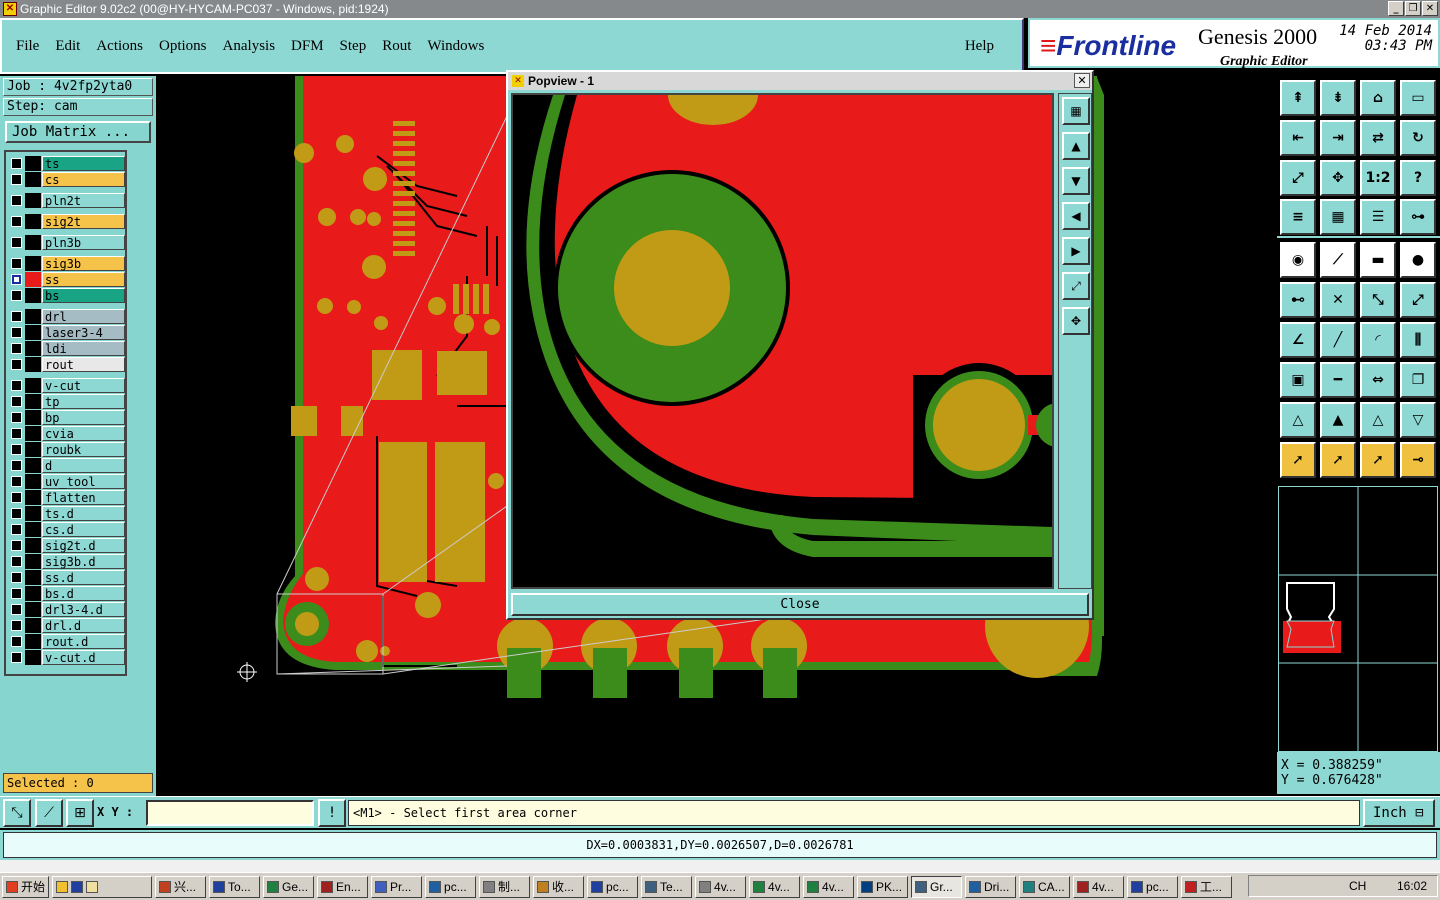 The width and height of the screenshot is (1440, 900). I want to click on layer-name: v-cut.d, so click(83, 657).